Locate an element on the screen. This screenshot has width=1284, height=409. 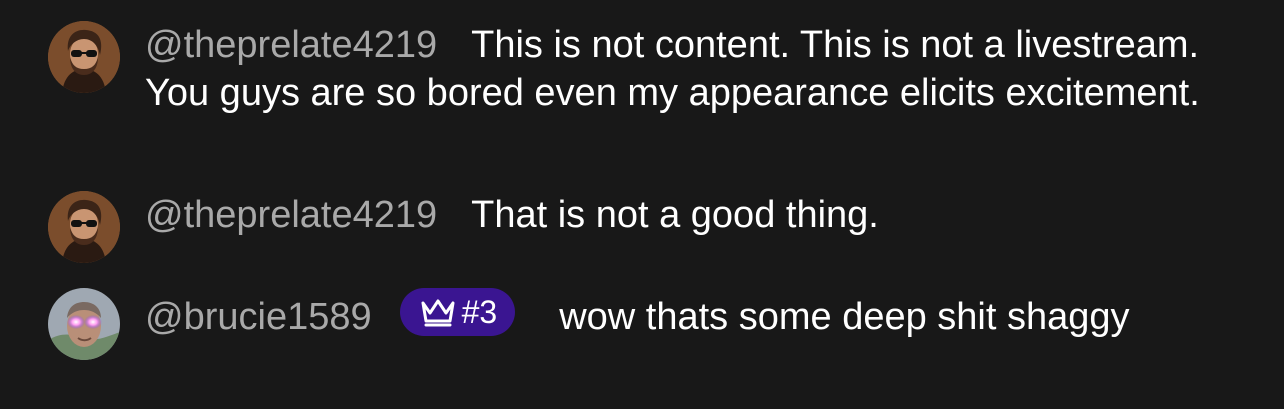
rank-badge-label: #3 is located at coordinates (479, 312).